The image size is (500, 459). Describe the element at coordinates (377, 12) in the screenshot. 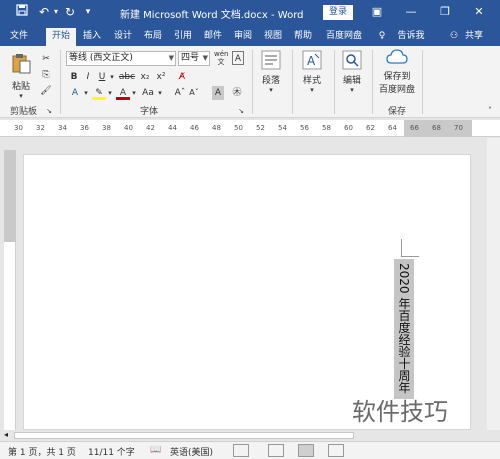

I see `ribbon-display-options-icon: ▣` at that location.